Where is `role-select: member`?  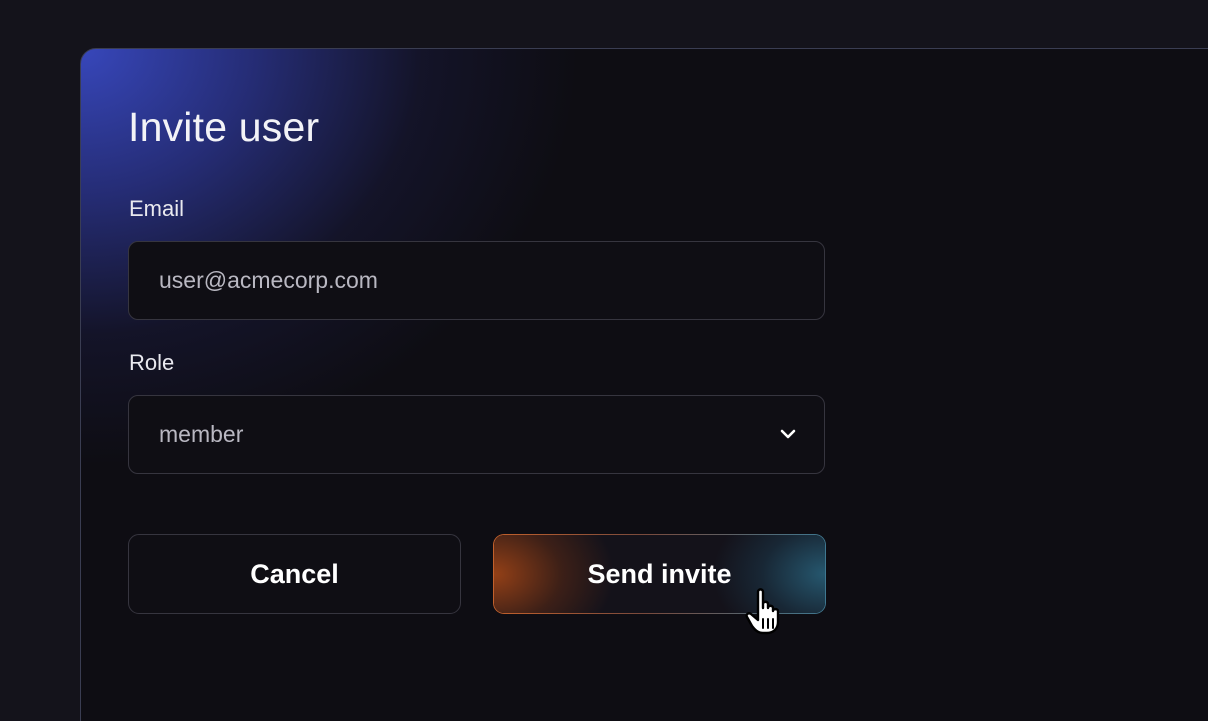 role-select: member is located at coordinates (476, 434).